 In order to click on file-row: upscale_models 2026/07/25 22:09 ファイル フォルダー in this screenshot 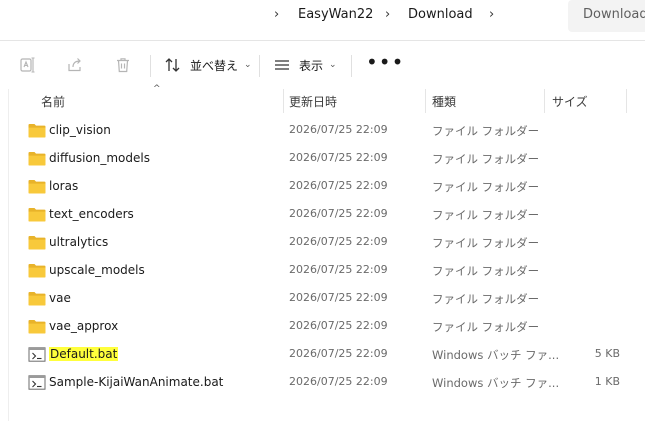, I will do `click(323, 271)`.